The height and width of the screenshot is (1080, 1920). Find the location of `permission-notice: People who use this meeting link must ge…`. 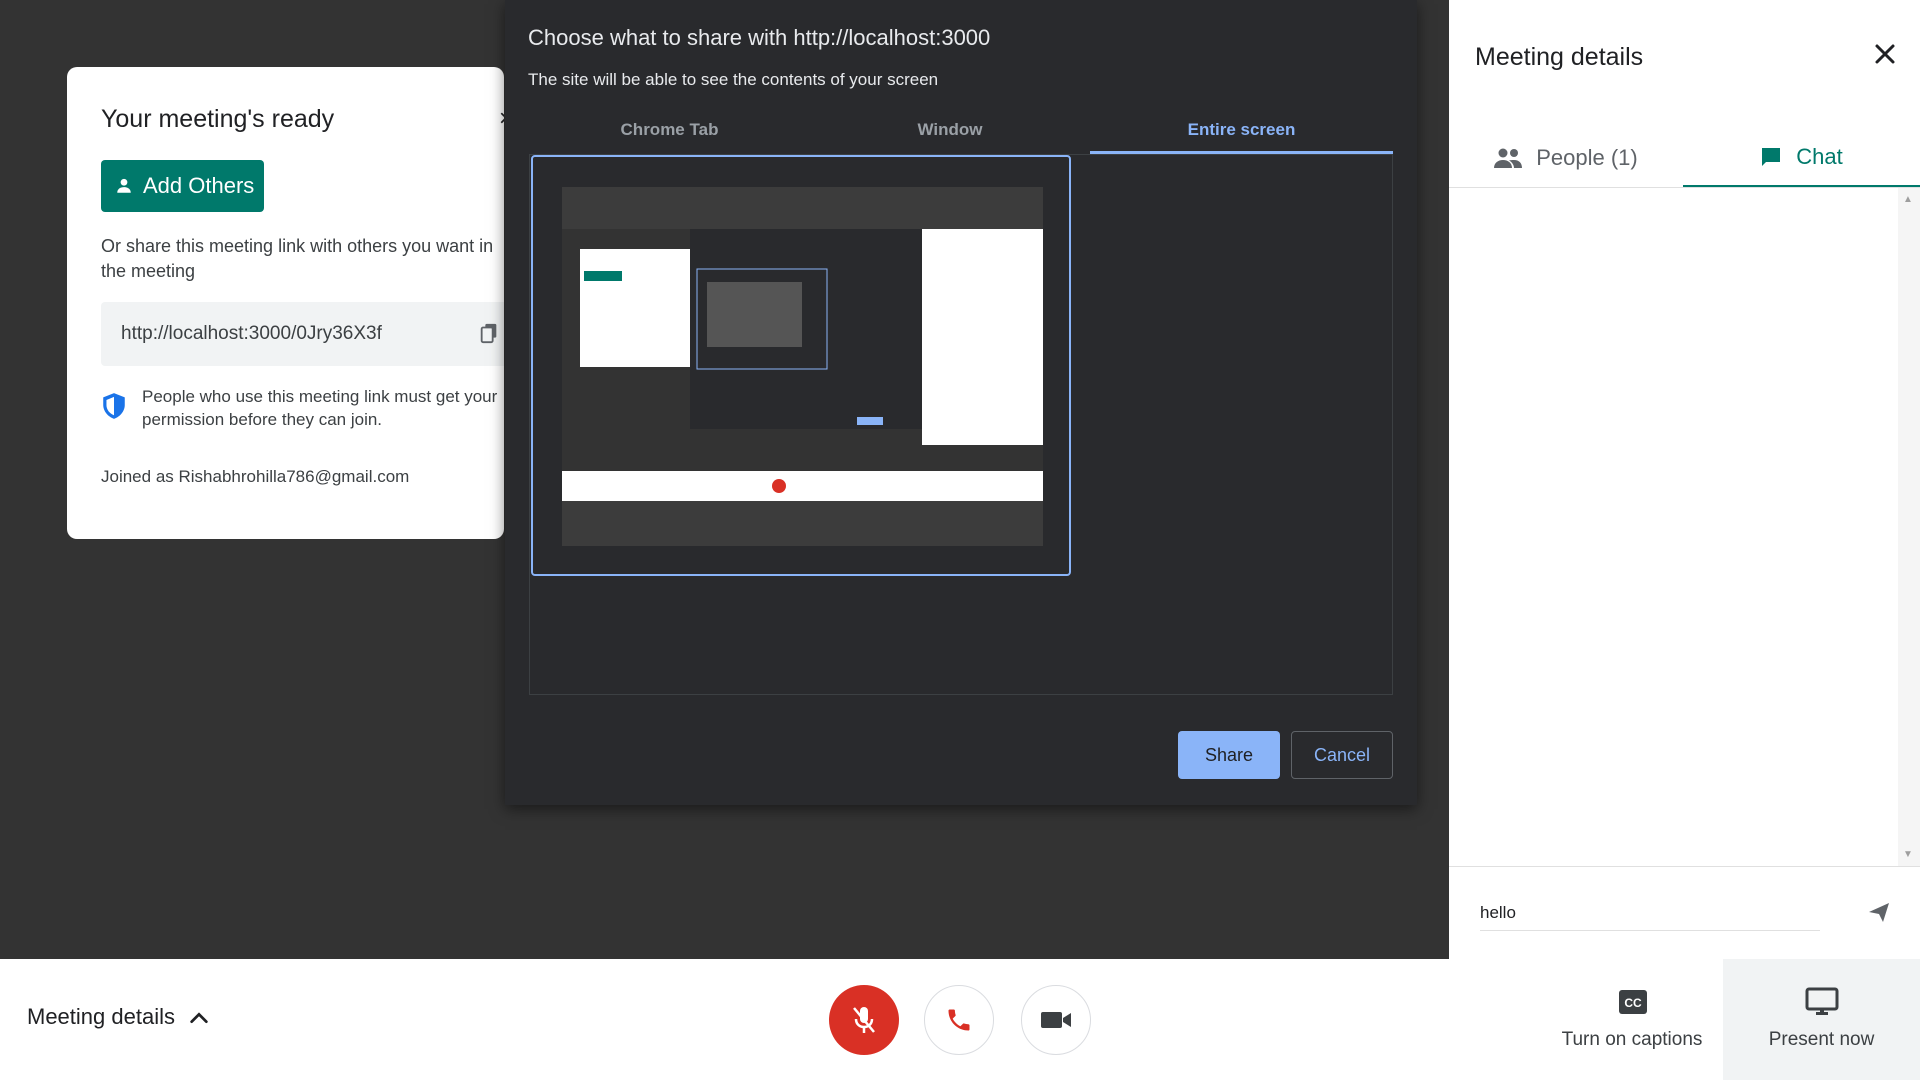

permission-notice: People who use this meeting link must ge… is located at coordinates (320, 408).